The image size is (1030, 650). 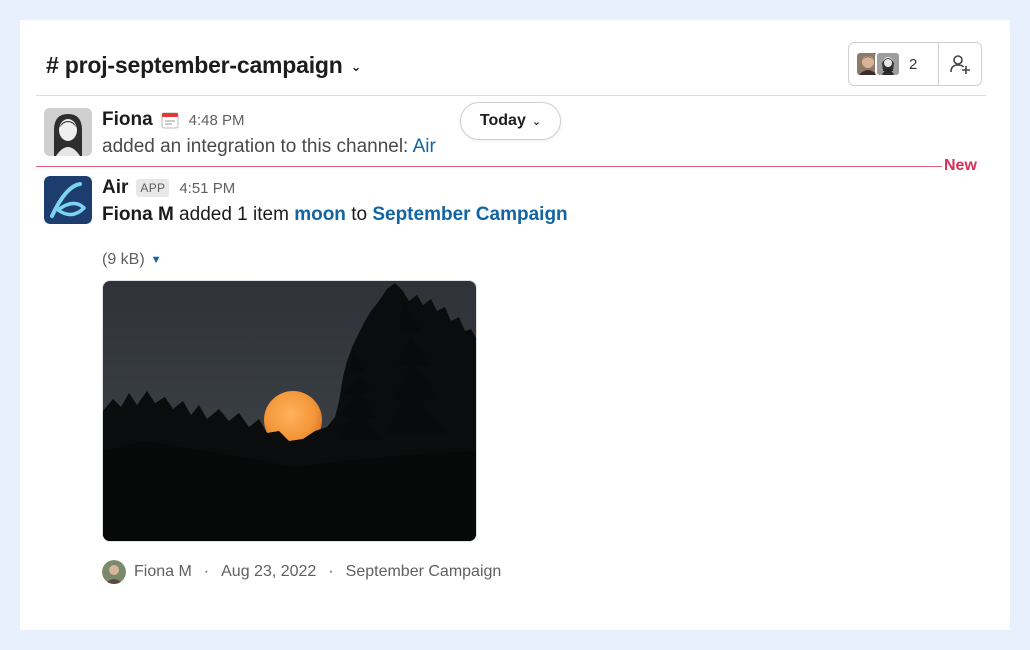 What do you see at coordinates (359, 214) in the screenshot?
I see `to-text: to` at bounding box center [359, 214].